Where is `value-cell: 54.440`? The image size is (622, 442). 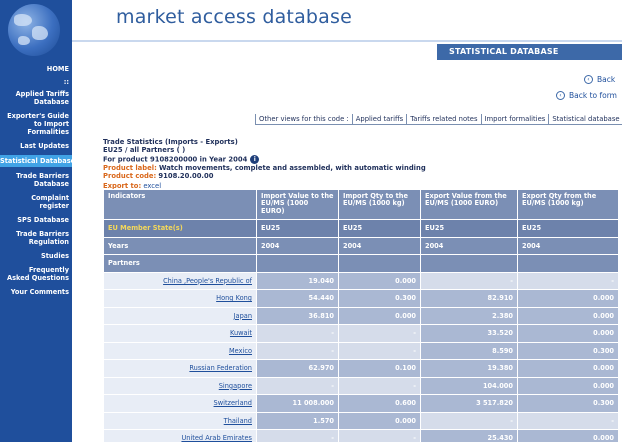 value-cell: 54.440 is located at coordinates (297, 298).